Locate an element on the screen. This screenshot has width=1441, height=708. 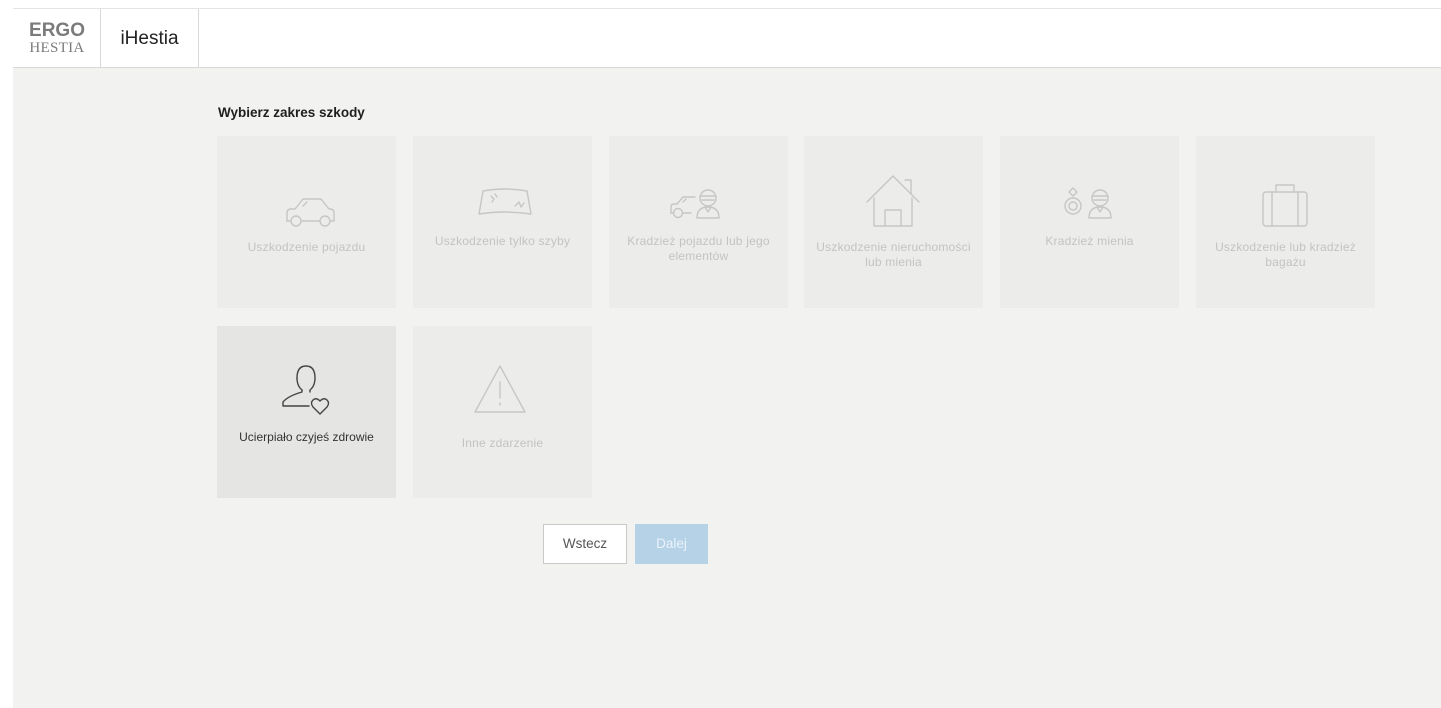
app-name: iHestia is located at coordinates (150, 38).